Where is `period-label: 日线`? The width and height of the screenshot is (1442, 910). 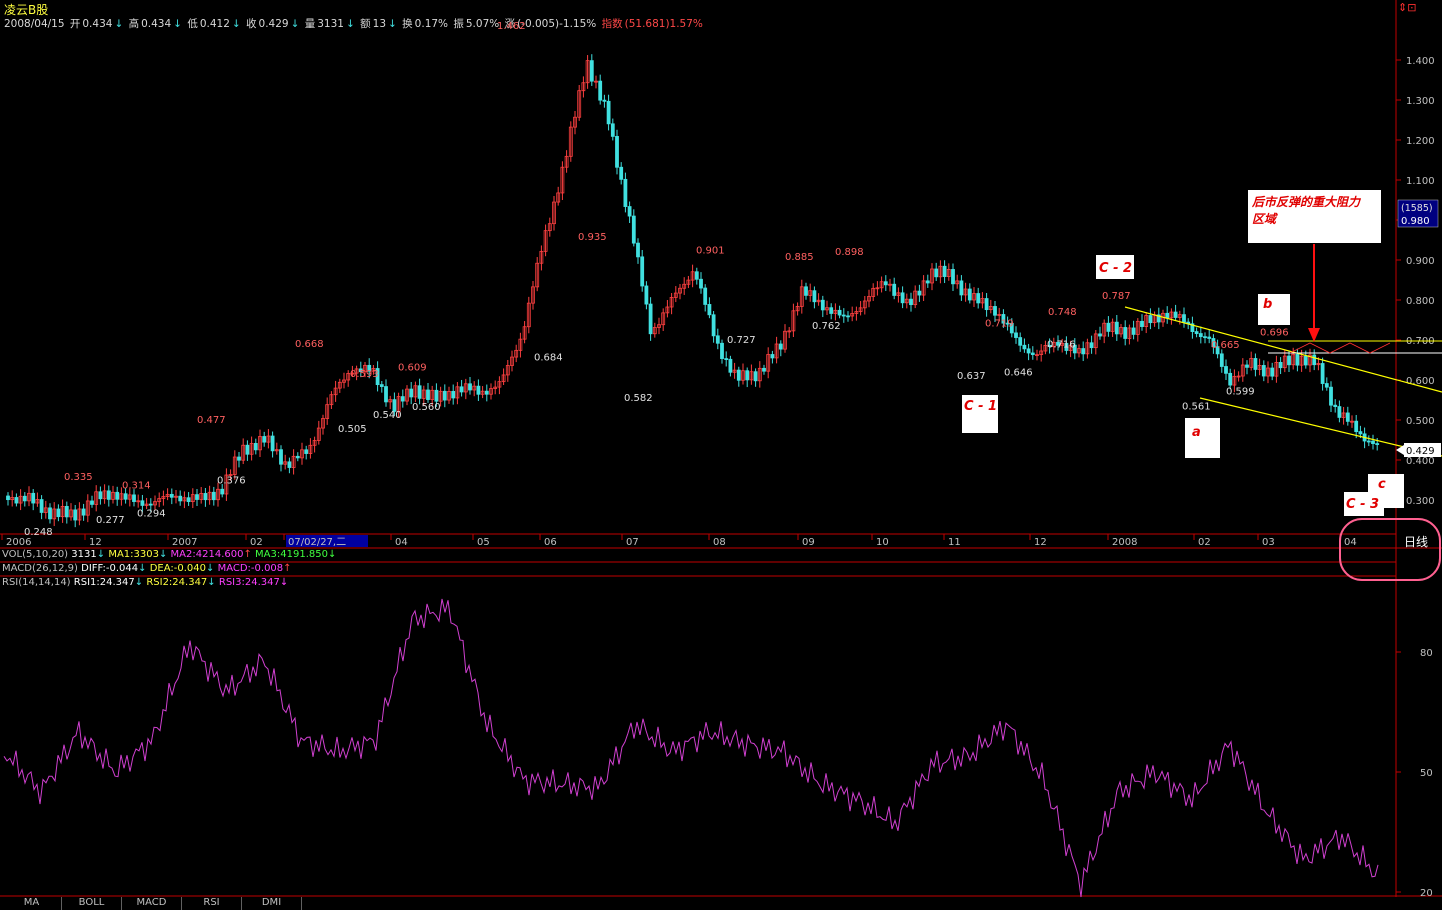
period-label: 日线 is located at coordinates (1416, 542).